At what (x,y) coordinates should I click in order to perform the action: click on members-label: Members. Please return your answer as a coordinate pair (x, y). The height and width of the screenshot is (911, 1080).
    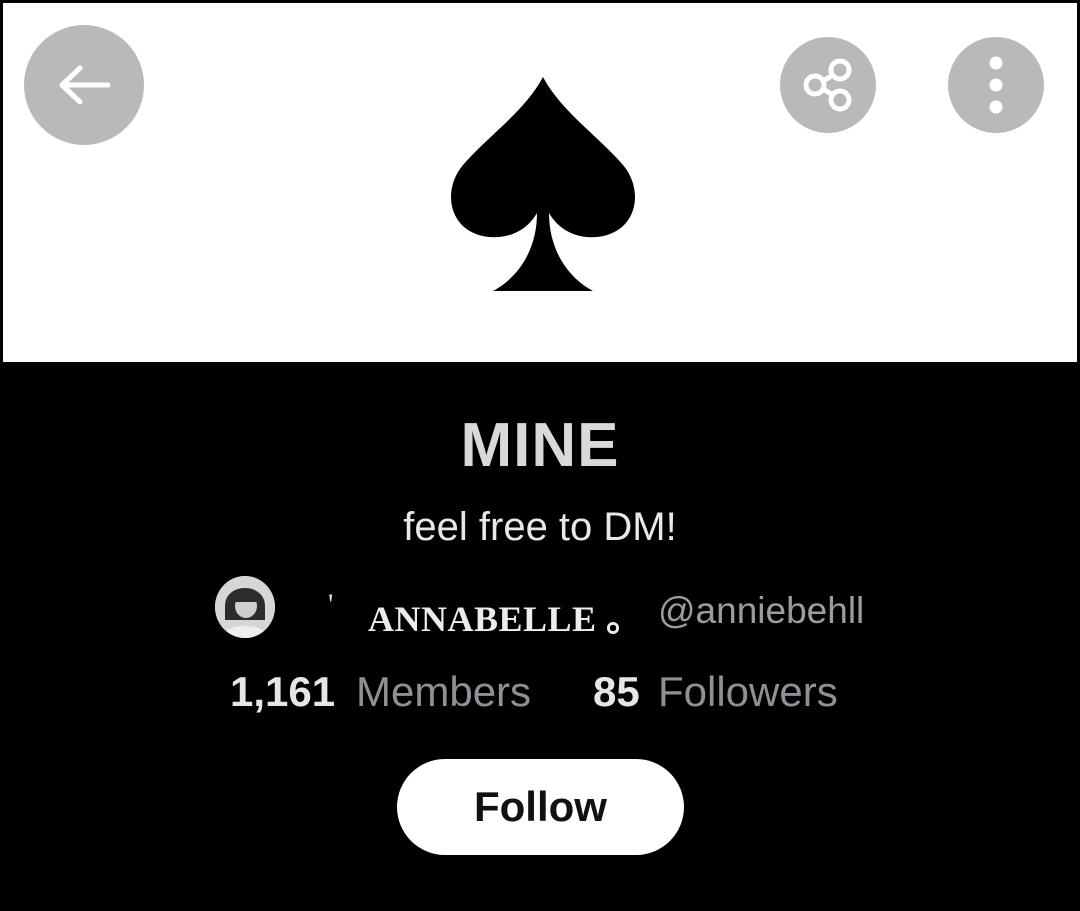
    Looking at the image, I should click on (444, 691).